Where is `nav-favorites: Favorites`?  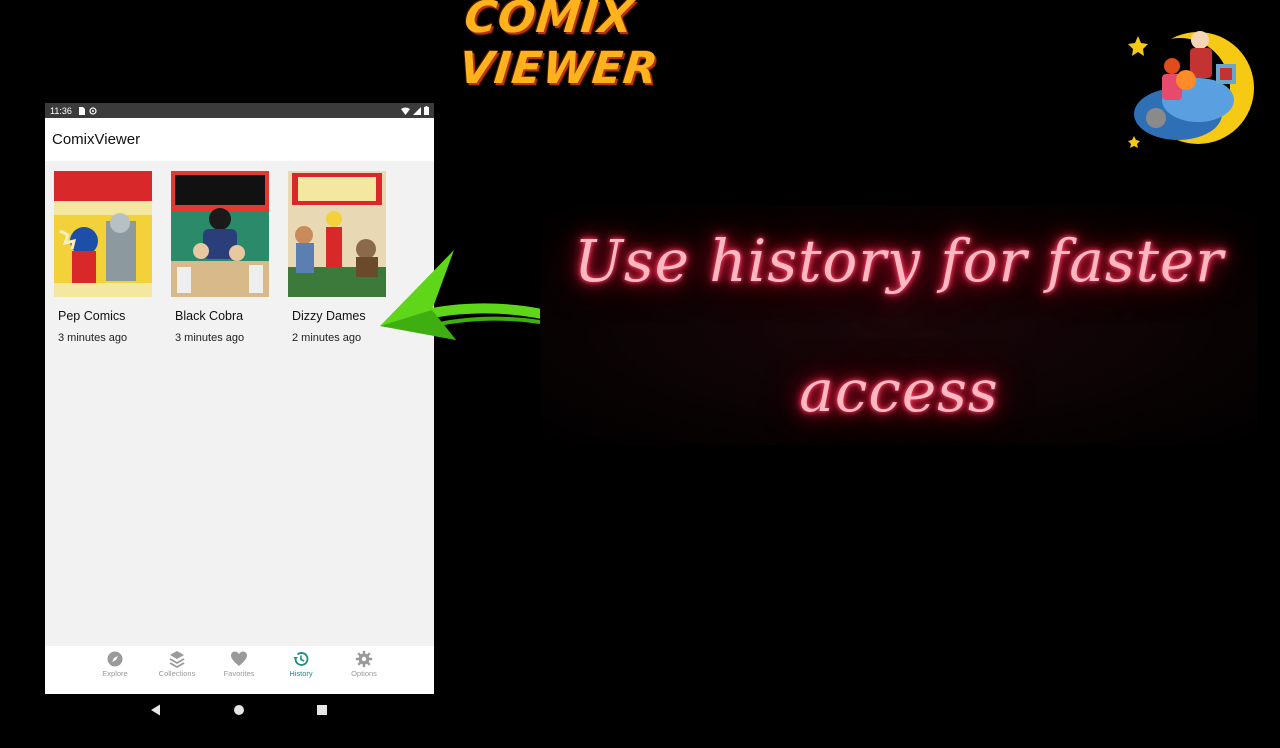
nav-favorites: Favorites is located at coordinates (239, 670).